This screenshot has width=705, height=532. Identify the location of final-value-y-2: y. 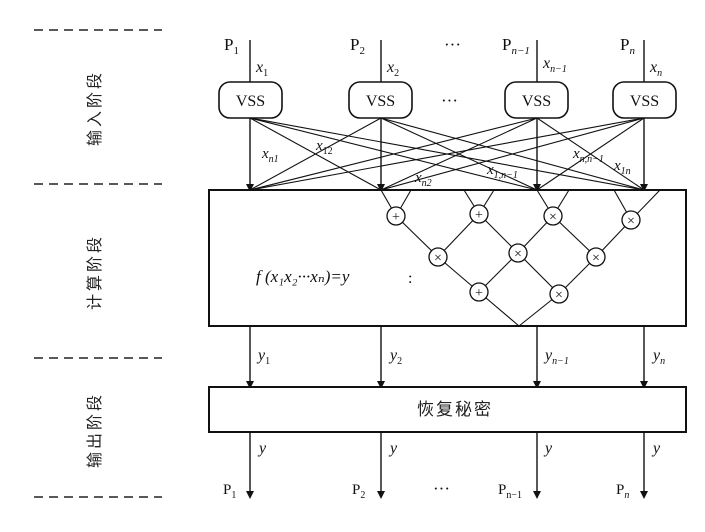
(393, 448).